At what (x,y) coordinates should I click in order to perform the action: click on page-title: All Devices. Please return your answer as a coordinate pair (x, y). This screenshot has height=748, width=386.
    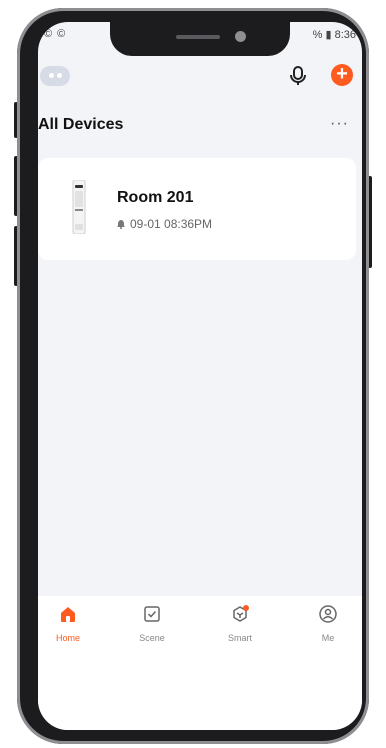
    Looking at the image, I should click on (81, 124).